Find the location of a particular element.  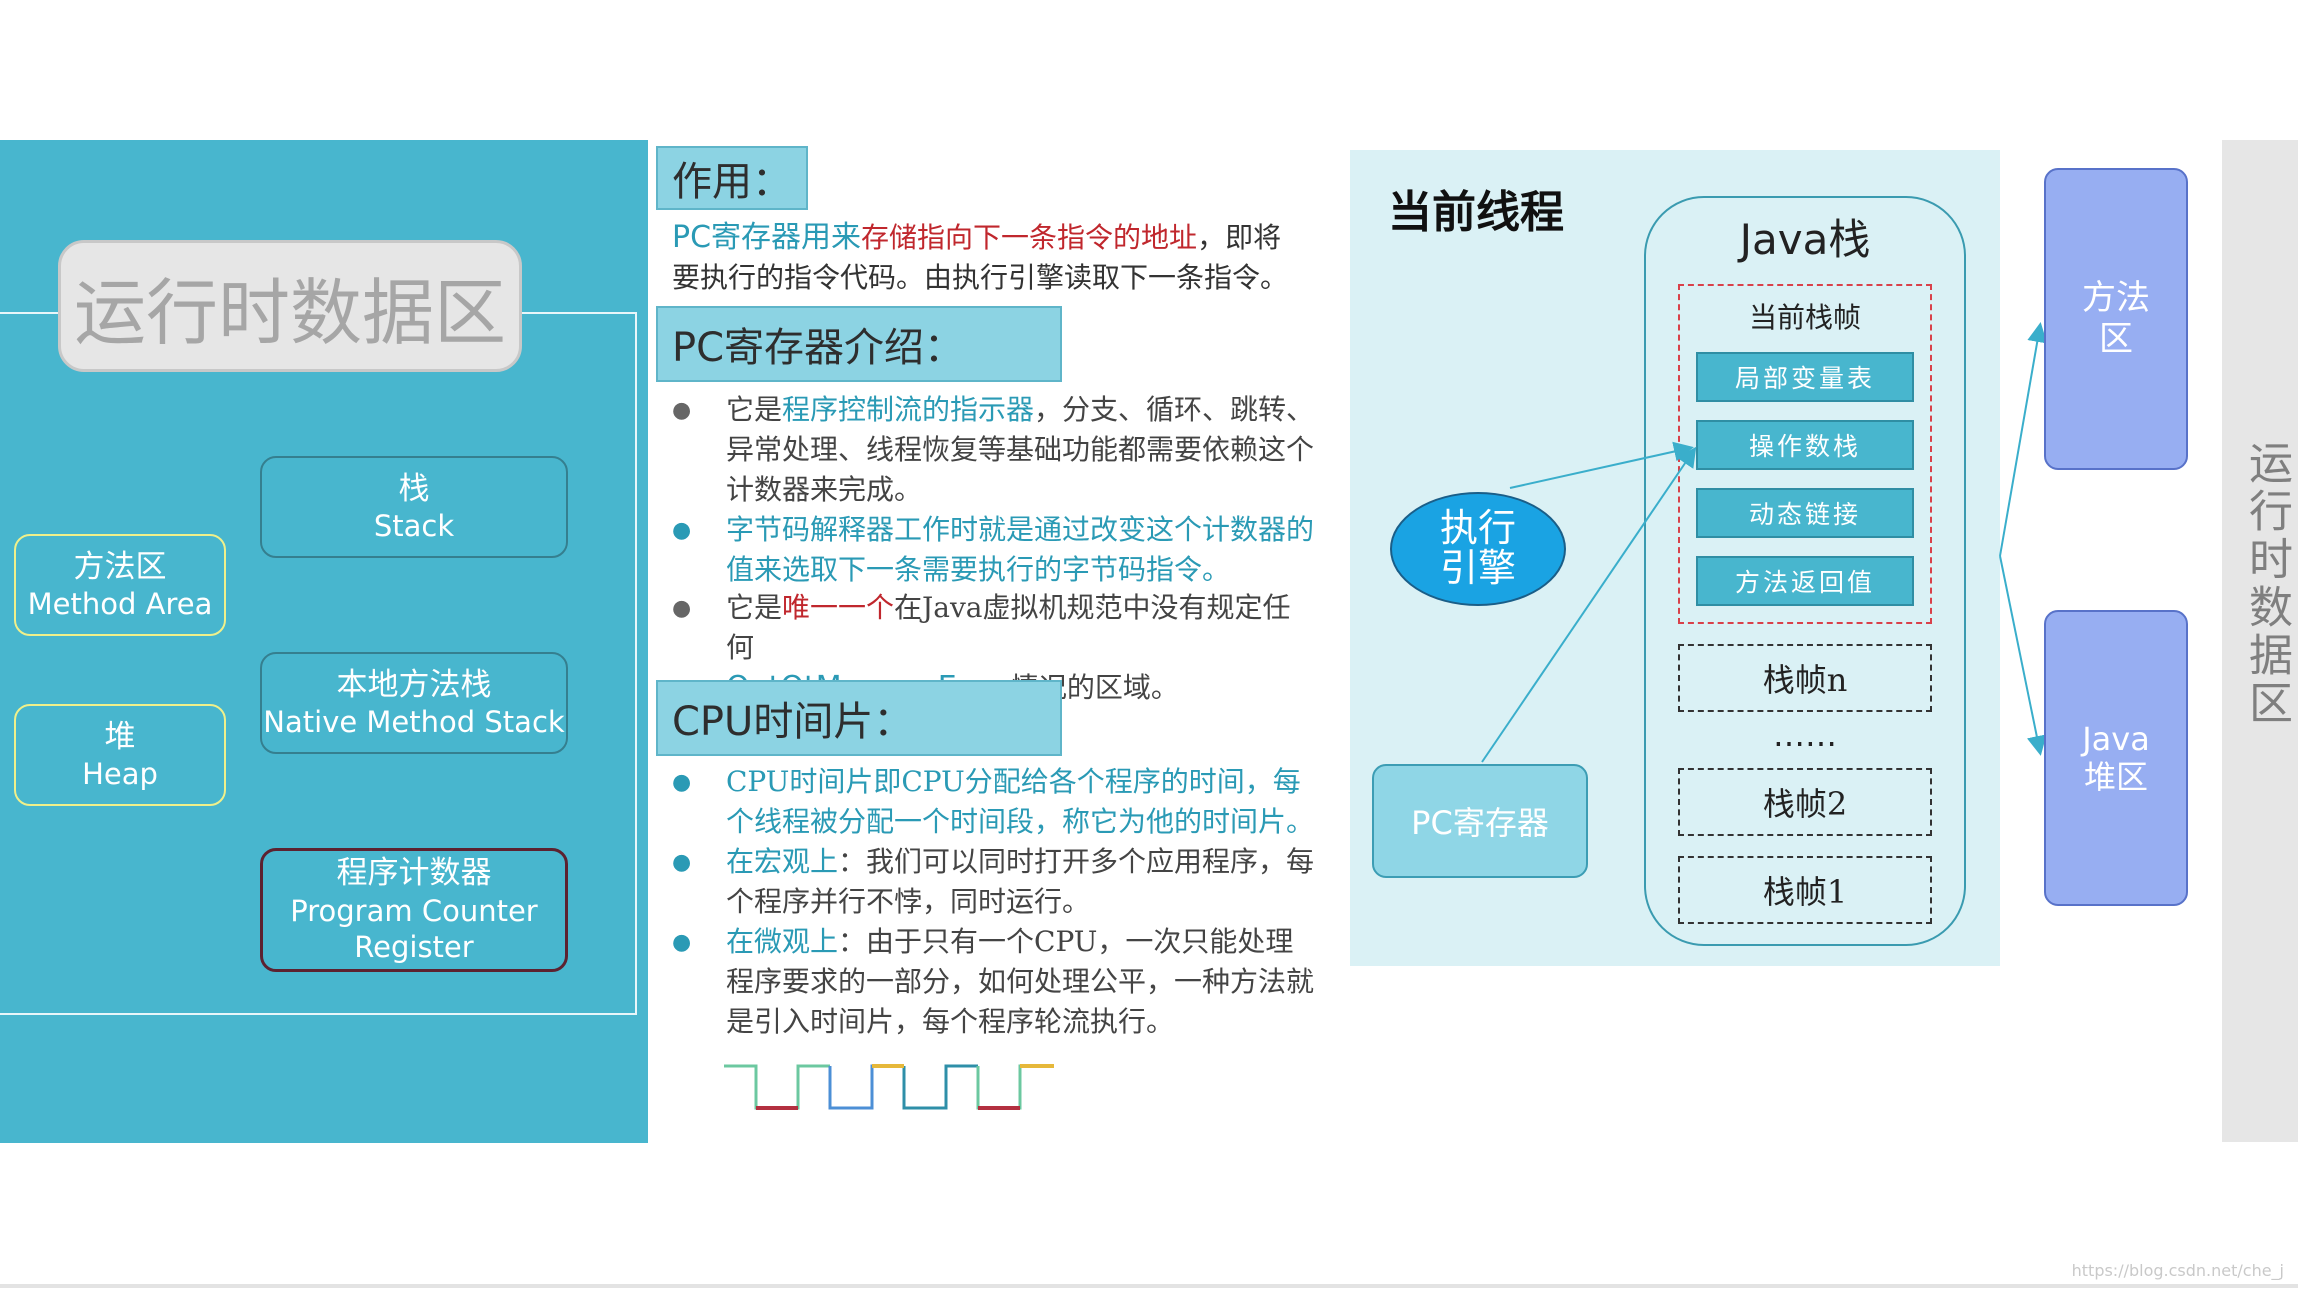

runtime-data-area-strip-text: 运行时数据区 is located at coordinates (2266, 584).